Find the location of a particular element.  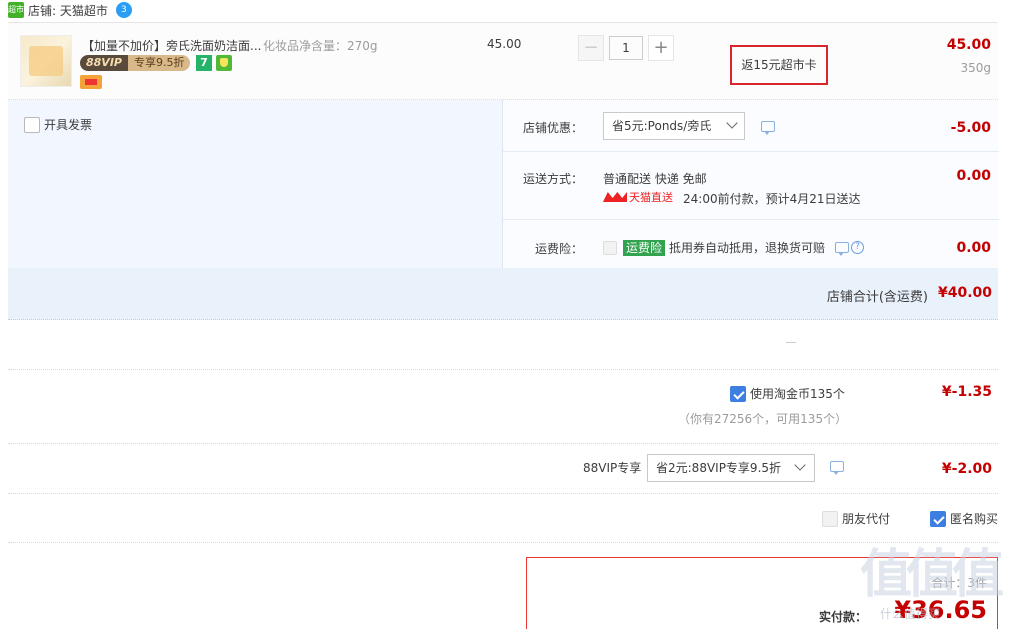

shop-coupon-row: 店铺优惠： 省5元:Ponds/旁氏 -5.00 is located at coordinates (751, 126).